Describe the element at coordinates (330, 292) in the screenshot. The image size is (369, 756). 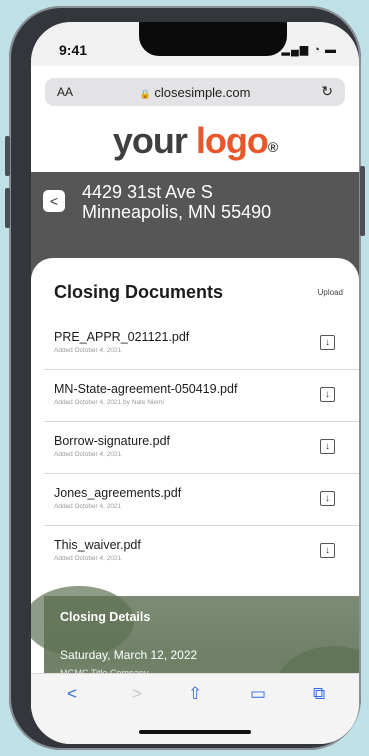
I see `upload-link: Upload` at that location.